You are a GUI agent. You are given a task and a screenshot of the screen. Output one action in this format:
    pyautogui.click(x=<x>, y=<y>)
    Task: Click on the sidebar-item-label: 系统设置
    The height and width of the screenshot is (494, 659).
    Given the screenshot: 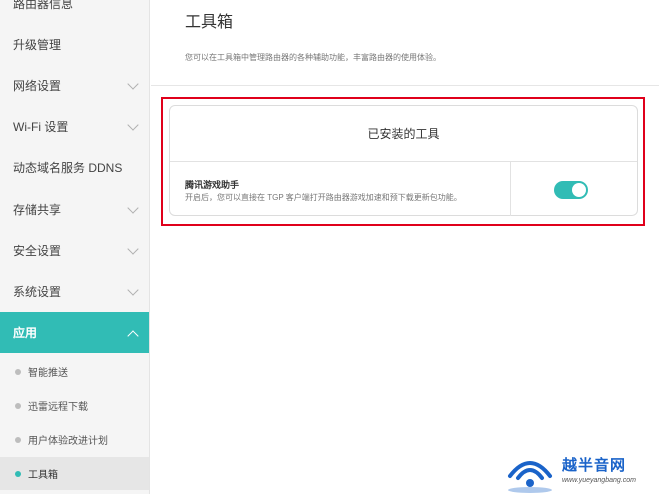 What is the action you would take?
    pyautogui.click(x=37, y=292)
    